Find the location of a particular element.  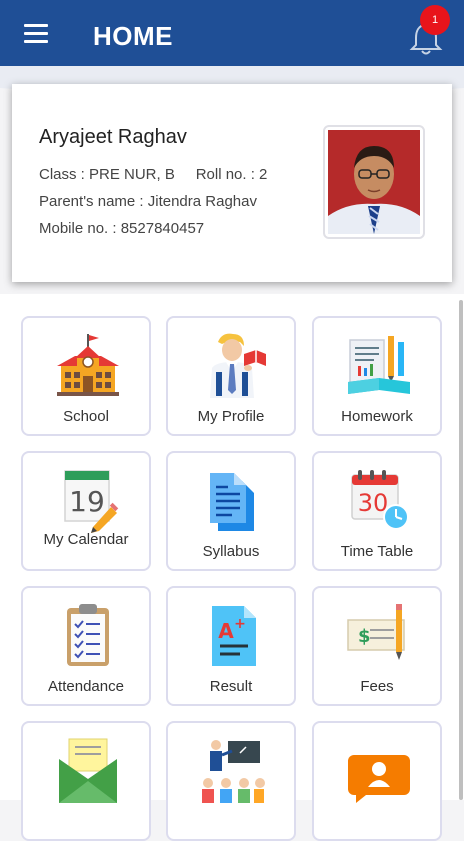

student-photo is located at coordinates (374, 182).